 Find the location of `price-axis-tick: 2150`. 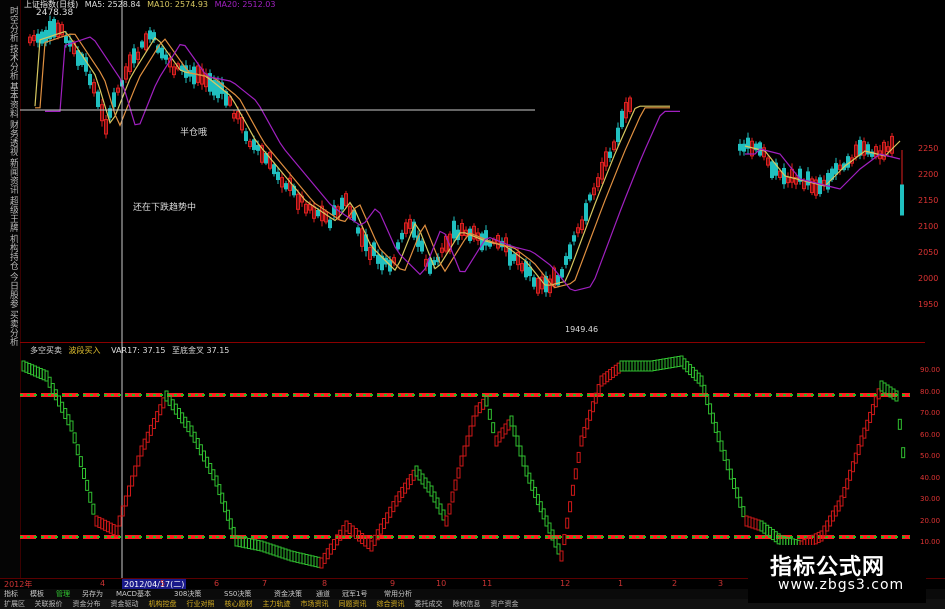

price-axis-tick: 2150 is located at coordinates (928, 200).